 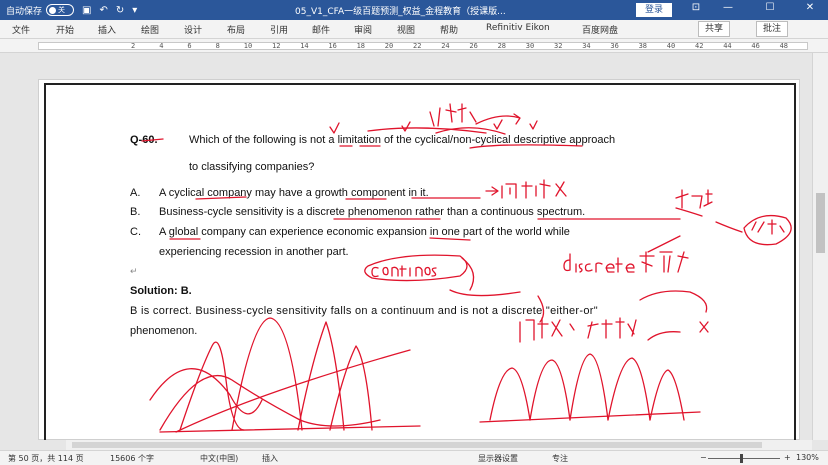 I want to click on ruler-number: 24, so click(x=445, y=46).